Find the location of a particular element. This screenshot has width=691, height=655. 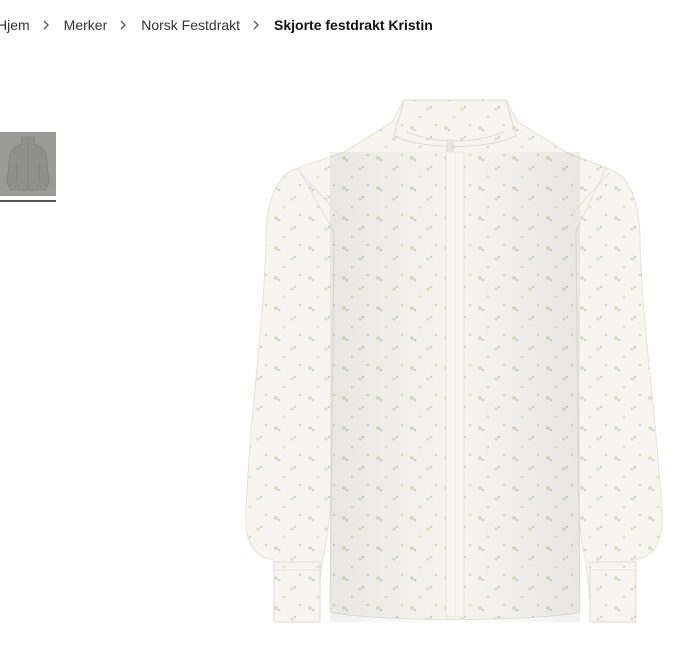

product-thumbnail is located at coordinates (28, 164).